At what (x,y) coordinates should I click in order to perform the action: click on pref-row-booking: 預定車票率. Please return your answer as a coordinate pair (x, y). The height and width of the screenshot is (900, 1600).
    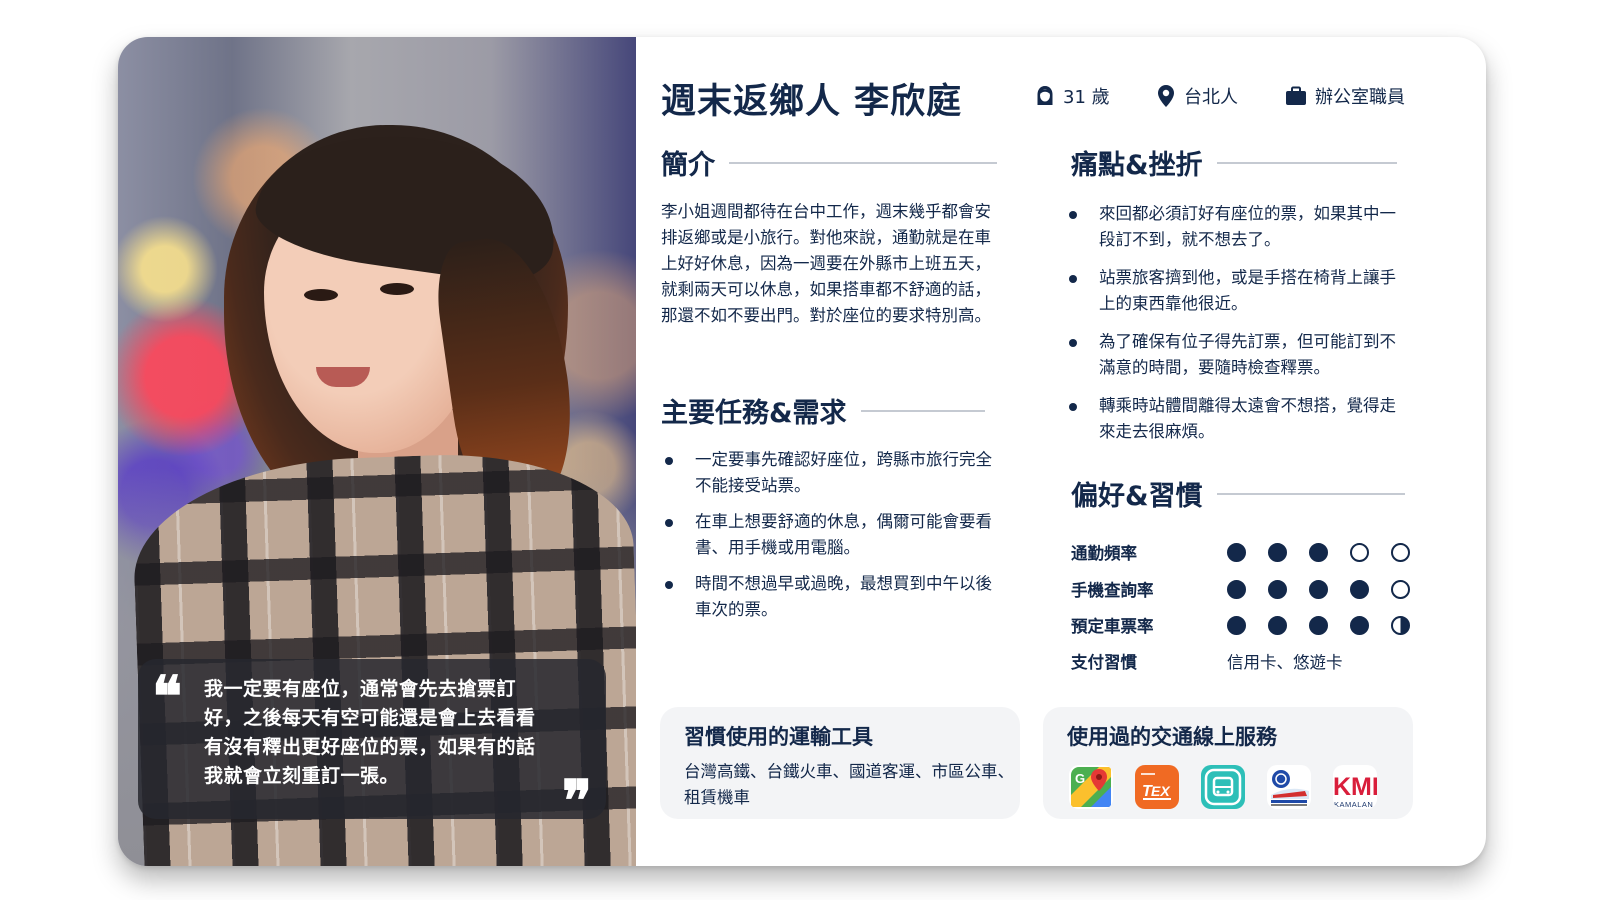
    Looking at the image, I should click on (1240, 625).